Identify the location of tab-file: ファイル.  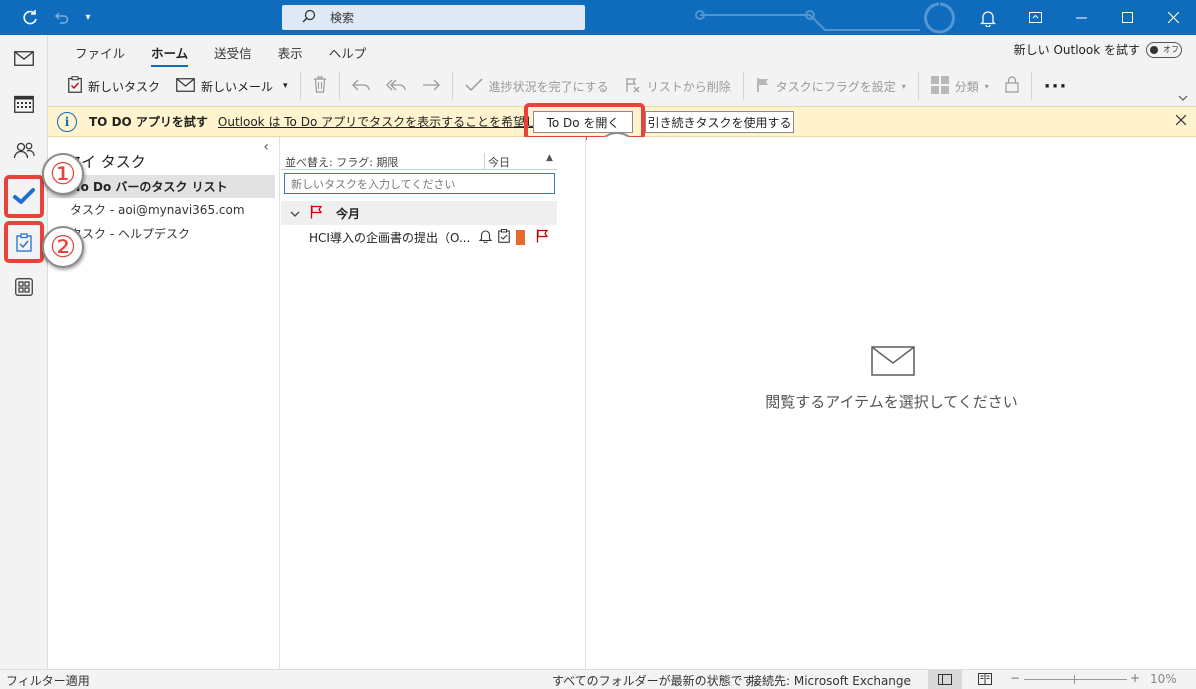
(100, 53).